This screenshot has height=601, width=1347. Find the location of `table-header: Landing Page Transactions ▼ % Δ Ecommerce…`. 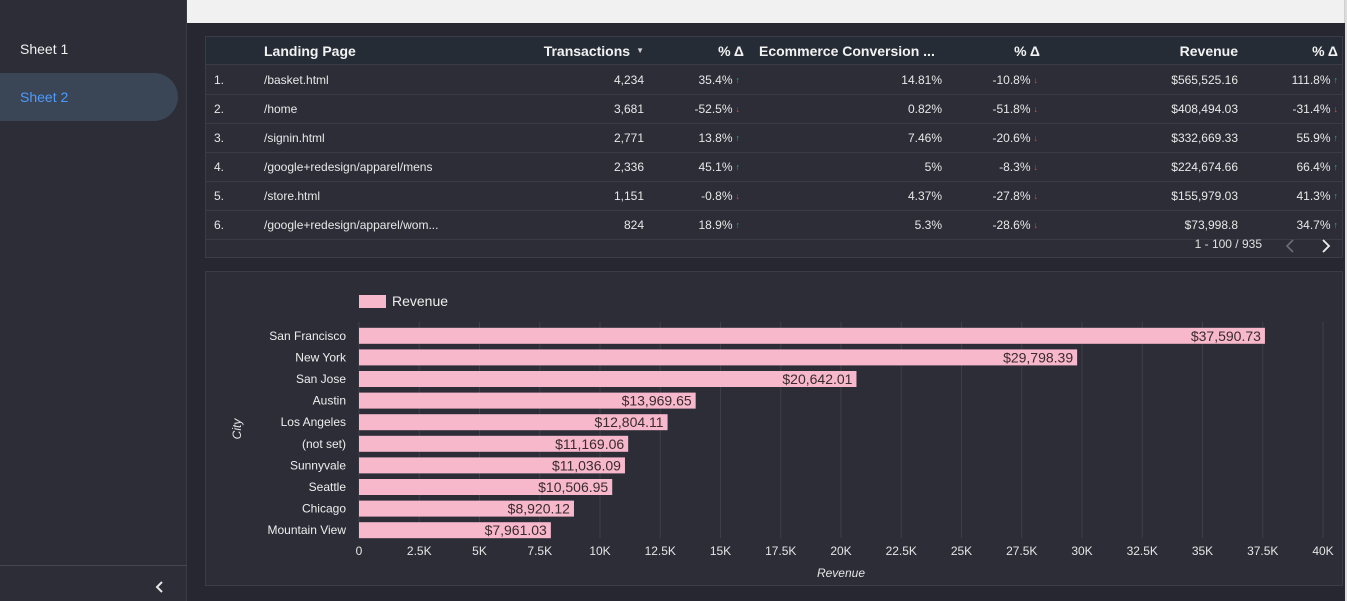

table-header: Landing Page Transactions ▼ % Δ Ecommerce… is located at coordinates (774, 51).